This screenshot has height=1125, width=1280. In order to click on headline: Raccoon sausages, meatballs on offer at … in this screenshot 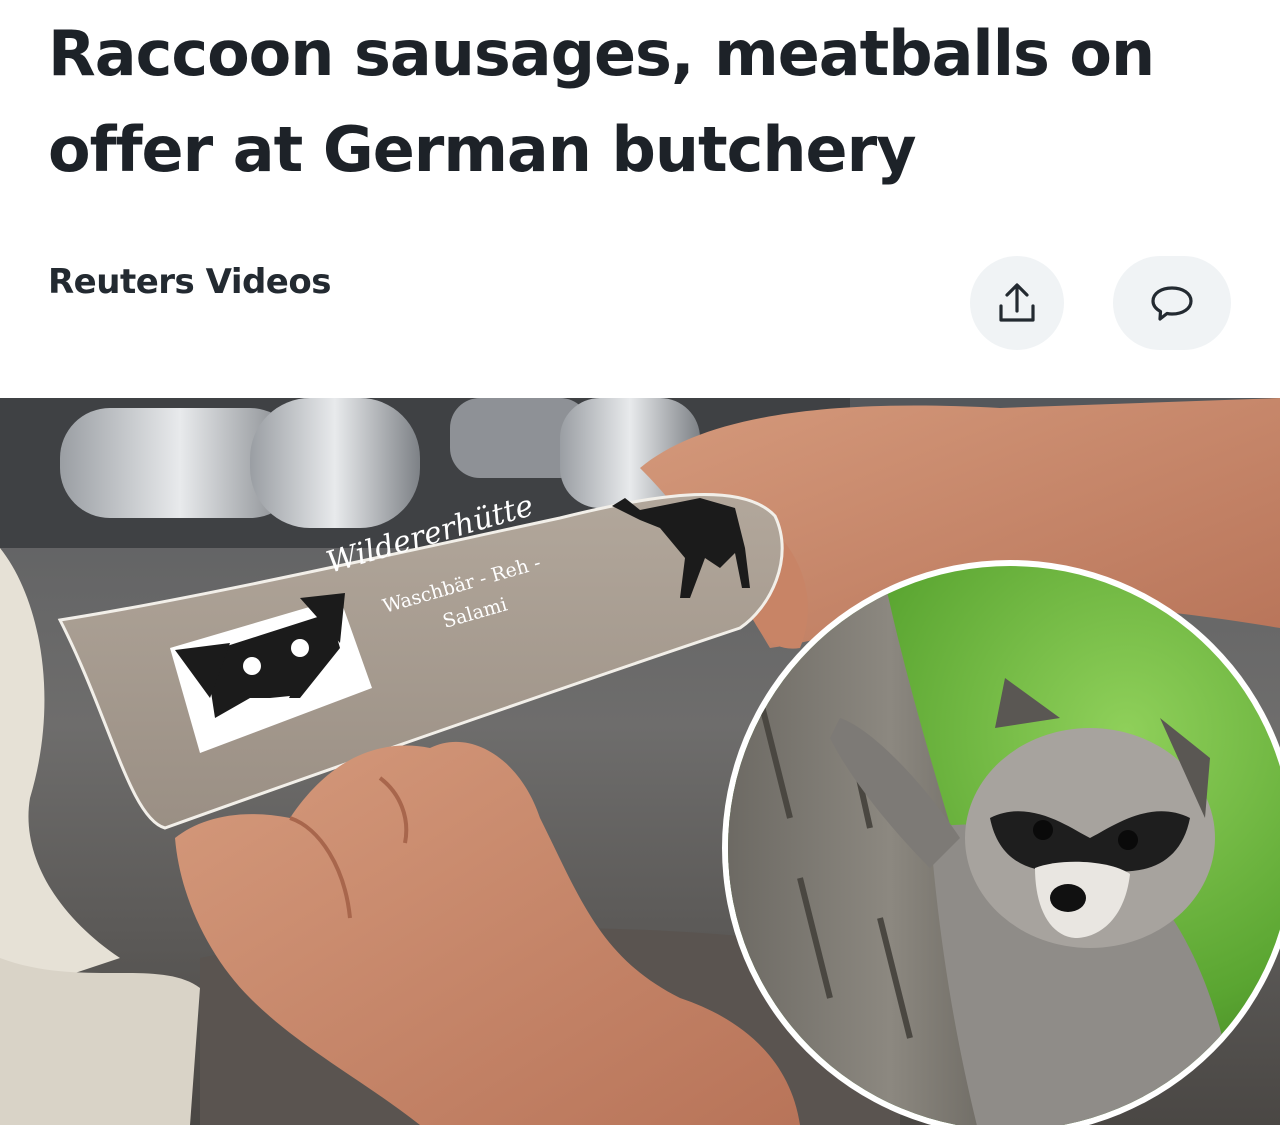, I will do `click(601, 101)`.